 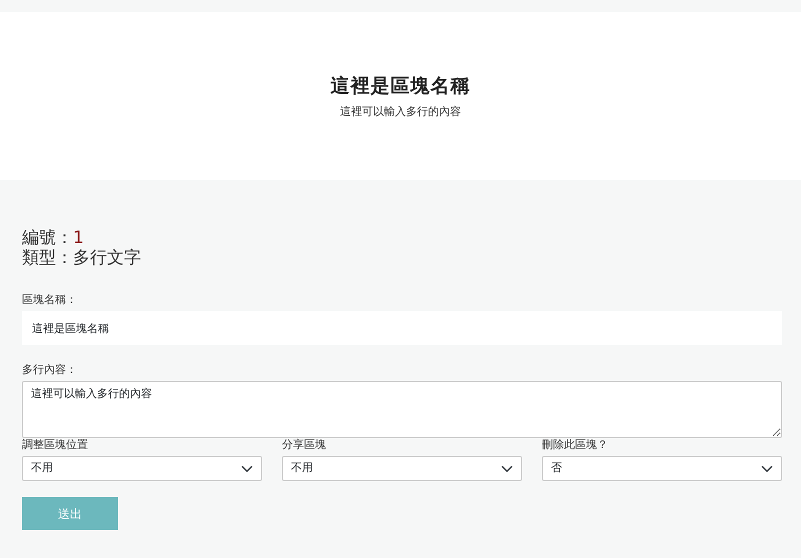 What do you see at coordinates (47, 258) in the screenshot?
I see `type-label: 類型：` at bounding box center [47, 258].